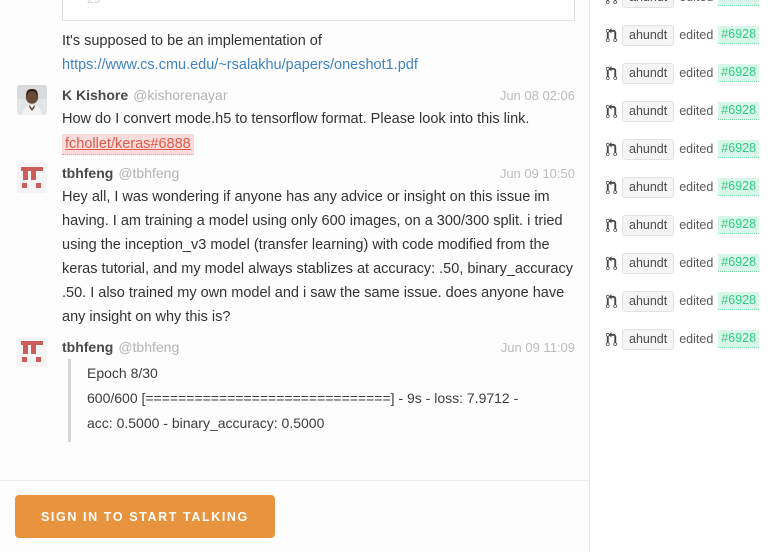  What do you see at coordinates (180, 95) in the screenshot?
I see `message-author-handle: @kishorenayar` at bounding box center [180, 95].